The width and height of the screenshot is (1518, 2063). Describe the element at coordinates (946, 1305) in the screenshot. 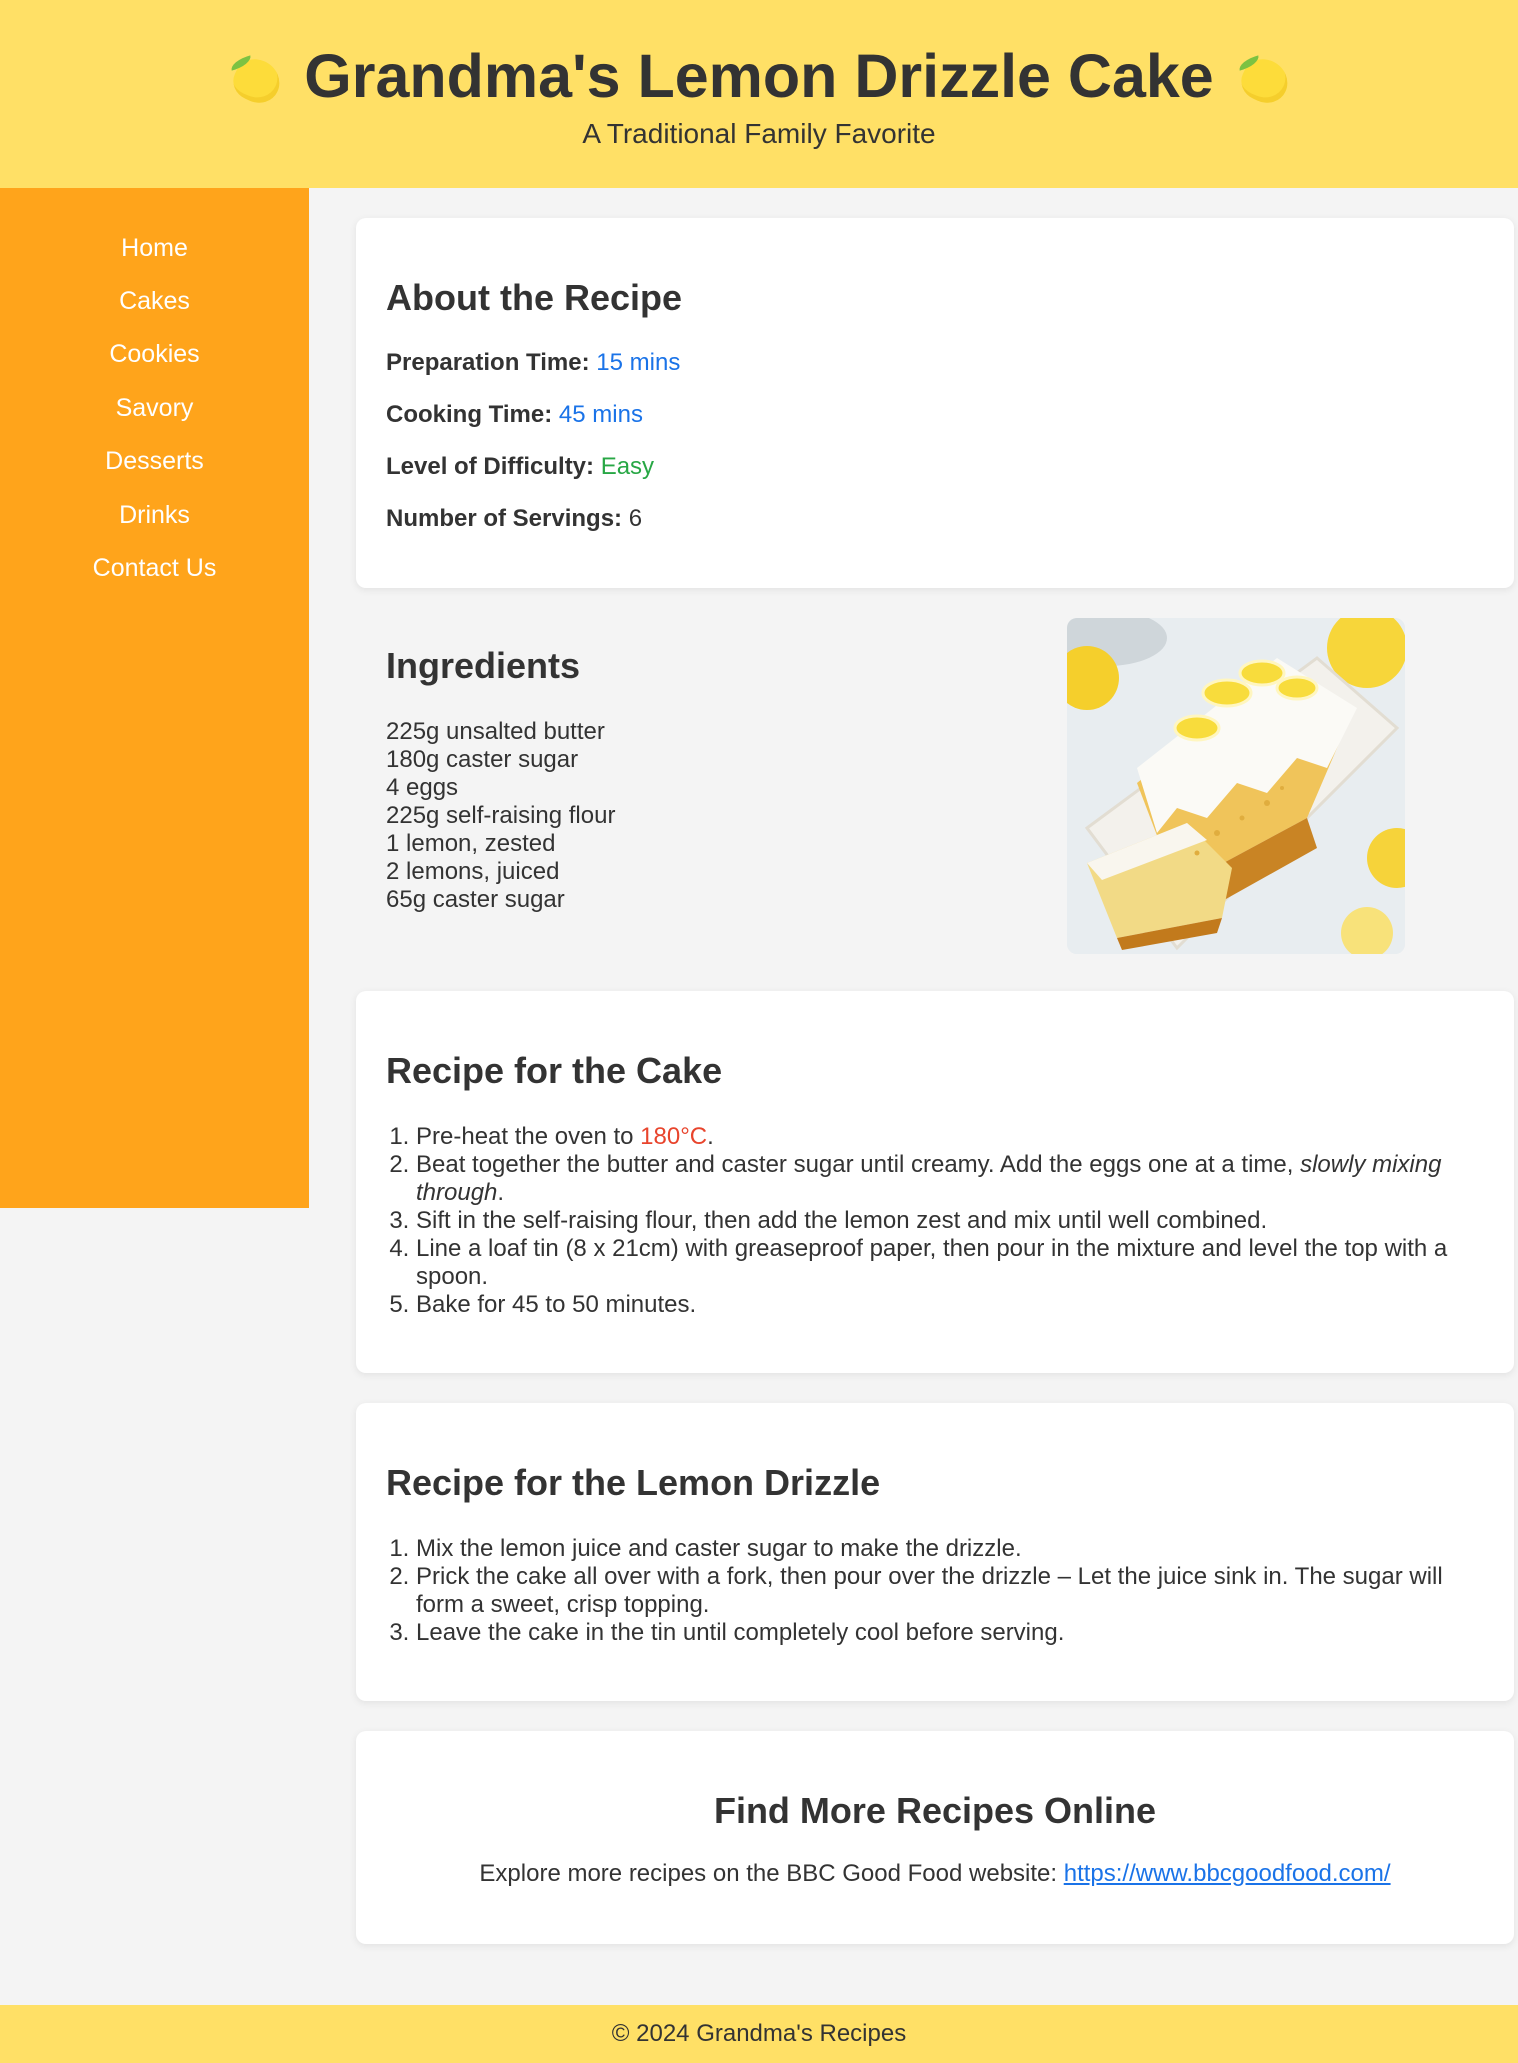

I see `list-item: Bake for 45 to 50 minutes.` at that location.